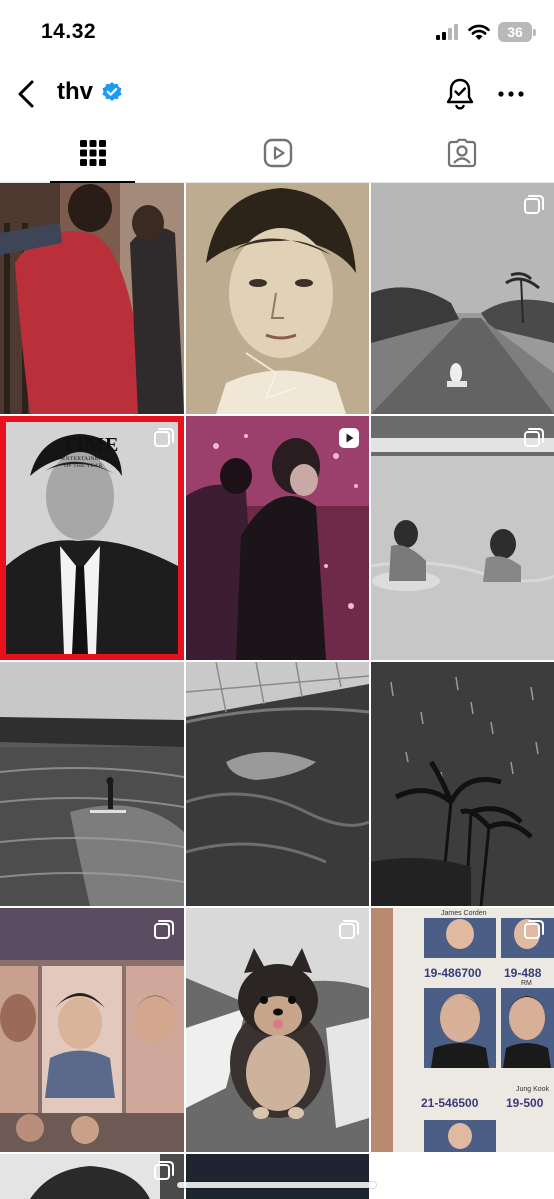  Describe the element at coordinates (460, 94) in the screenshot. I see `notification-bell-icon` at that location.